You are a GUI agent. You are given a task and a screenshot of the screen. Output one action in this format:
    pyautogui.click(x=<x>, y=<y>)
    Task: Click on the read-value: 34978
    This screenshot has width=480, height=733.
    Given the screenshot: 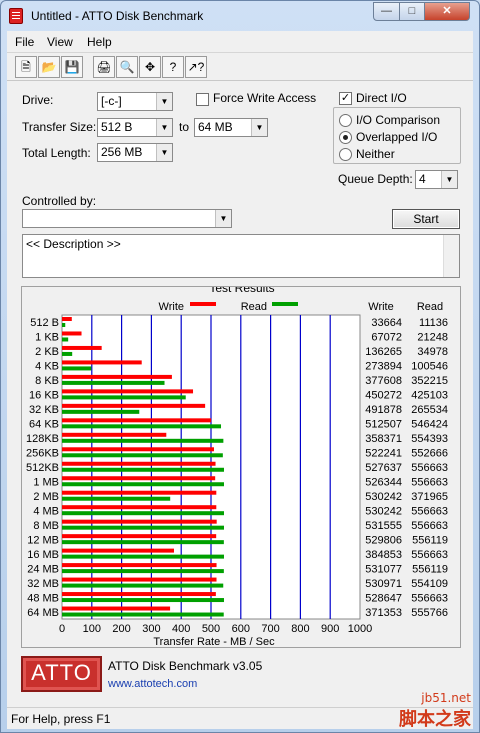 What is the action you would take?
    pyautogui.click(x=432, y=352)
    